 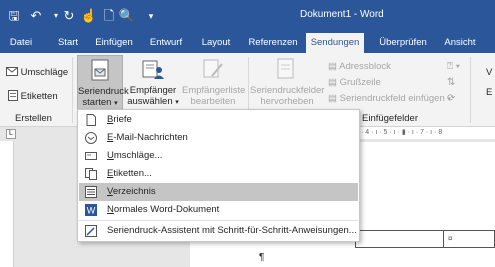 I want to click on paragraph-mark: ¶, so click(x=262, y=257).